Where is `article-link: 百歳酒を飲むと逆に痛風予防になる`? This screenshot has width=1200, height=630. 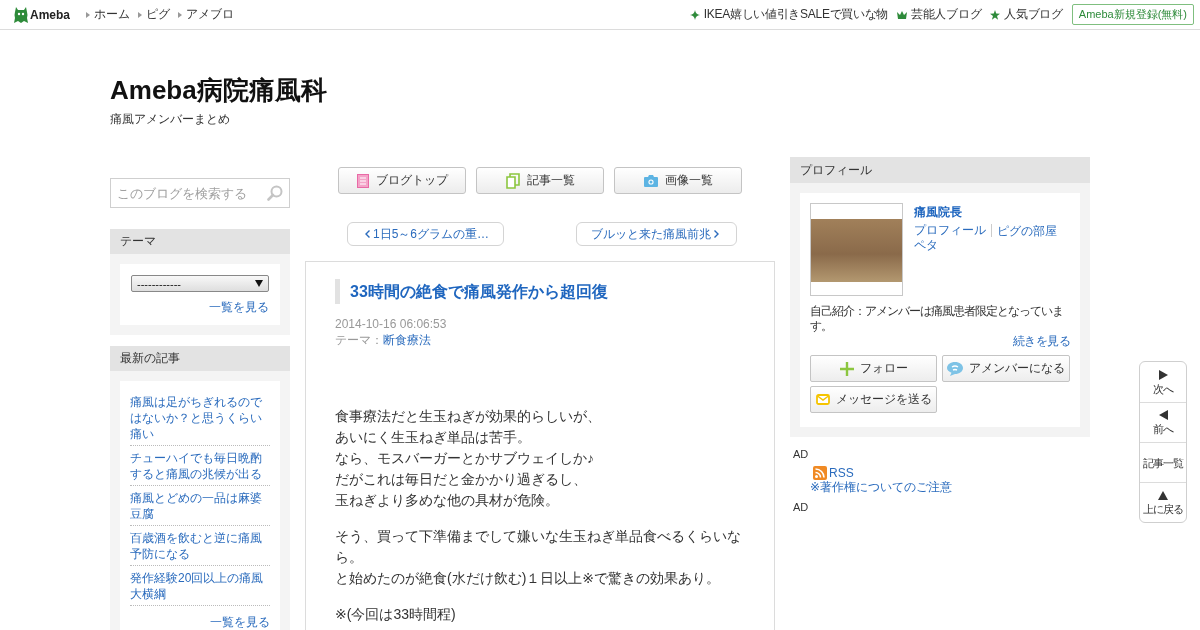 article-link: 百歳酒を飲むと逆に痛風予防になる is located at coordinates (200, 546).